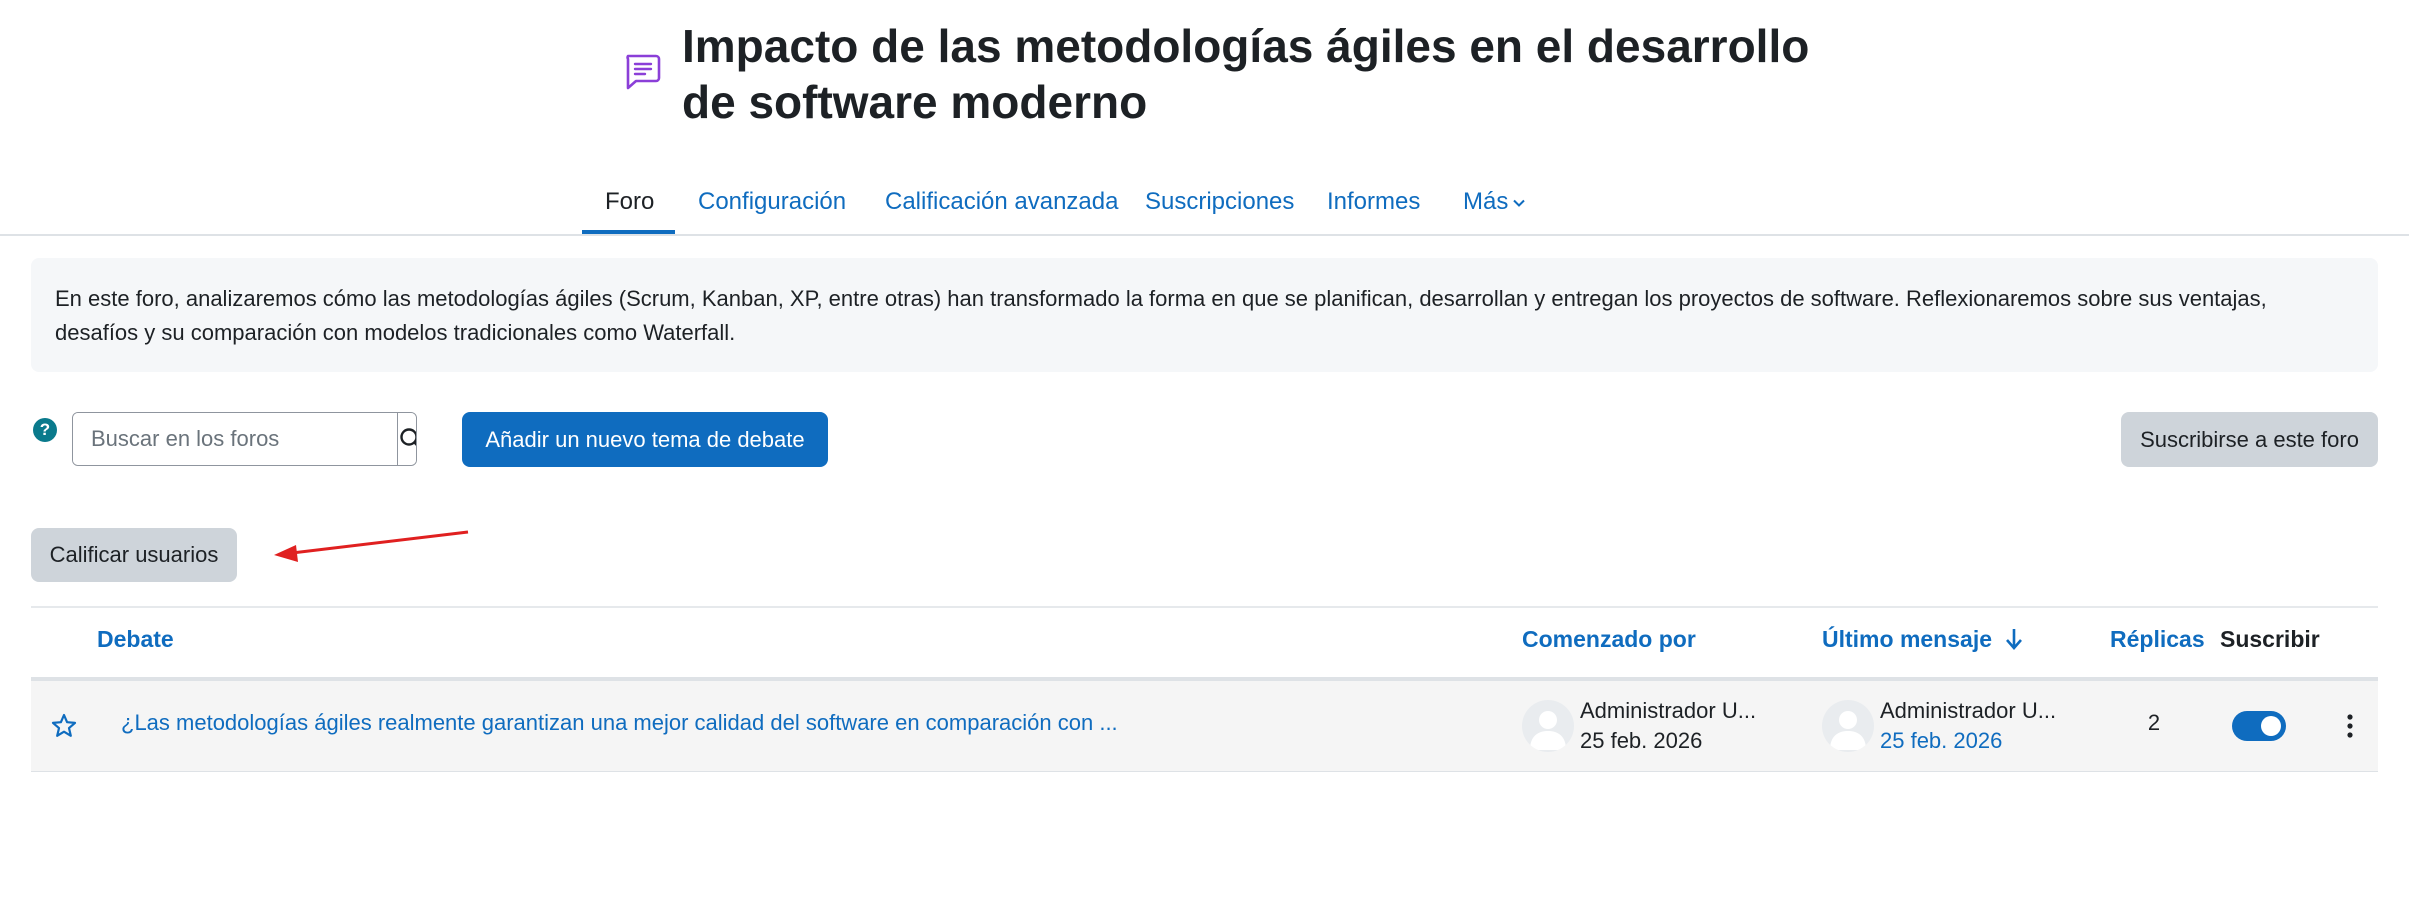 This screenshot has width=2409, height=911. What do you see at coordinates (2271, 726) in the screenshot?
I see `toggle-knob` at bounding box center [2271, 726].